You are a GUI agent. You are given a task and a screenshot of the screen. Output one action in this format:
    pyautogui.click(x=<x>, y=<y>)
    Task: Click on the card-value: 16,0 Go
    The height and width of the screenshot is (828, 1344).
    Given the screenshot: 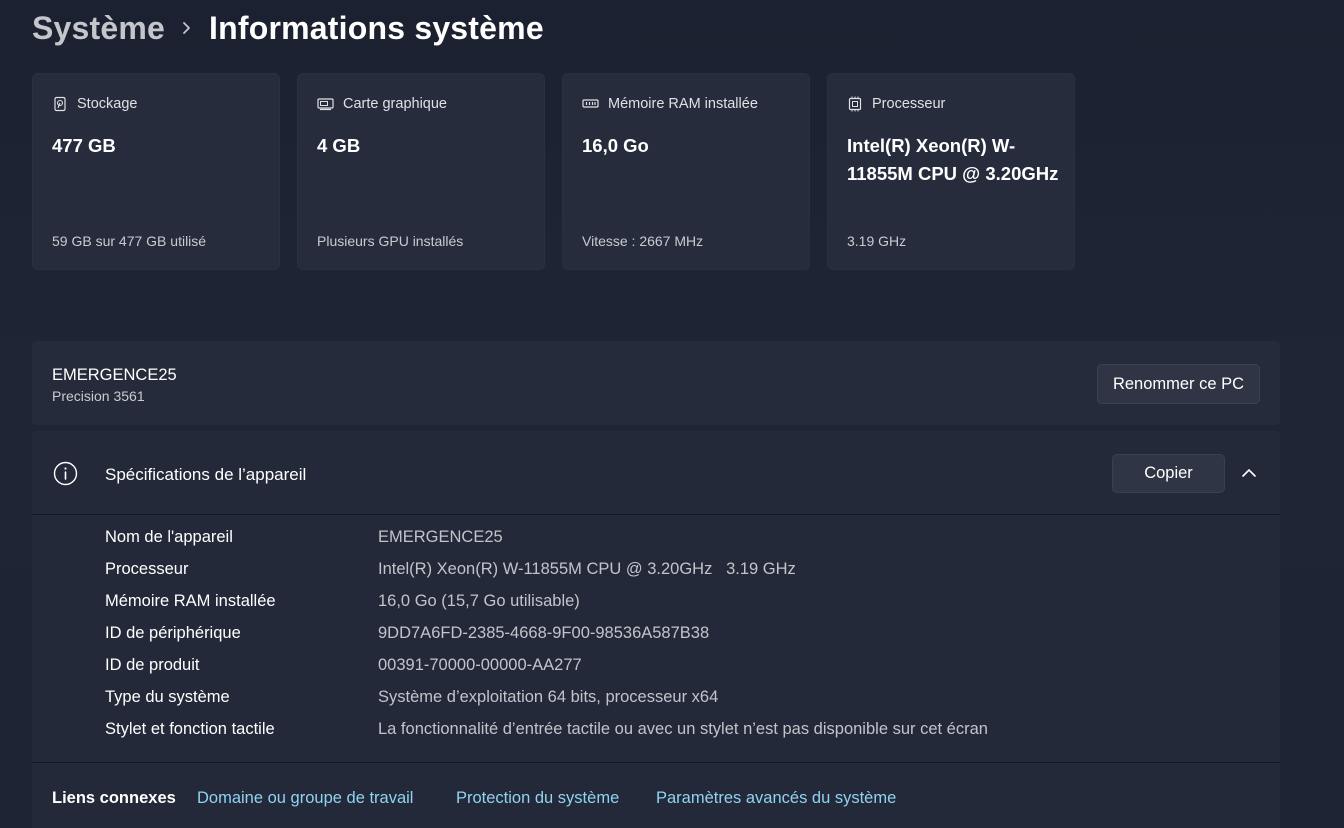 What is the action you would take?
    pyautogui.click(x=615, y=145)
    